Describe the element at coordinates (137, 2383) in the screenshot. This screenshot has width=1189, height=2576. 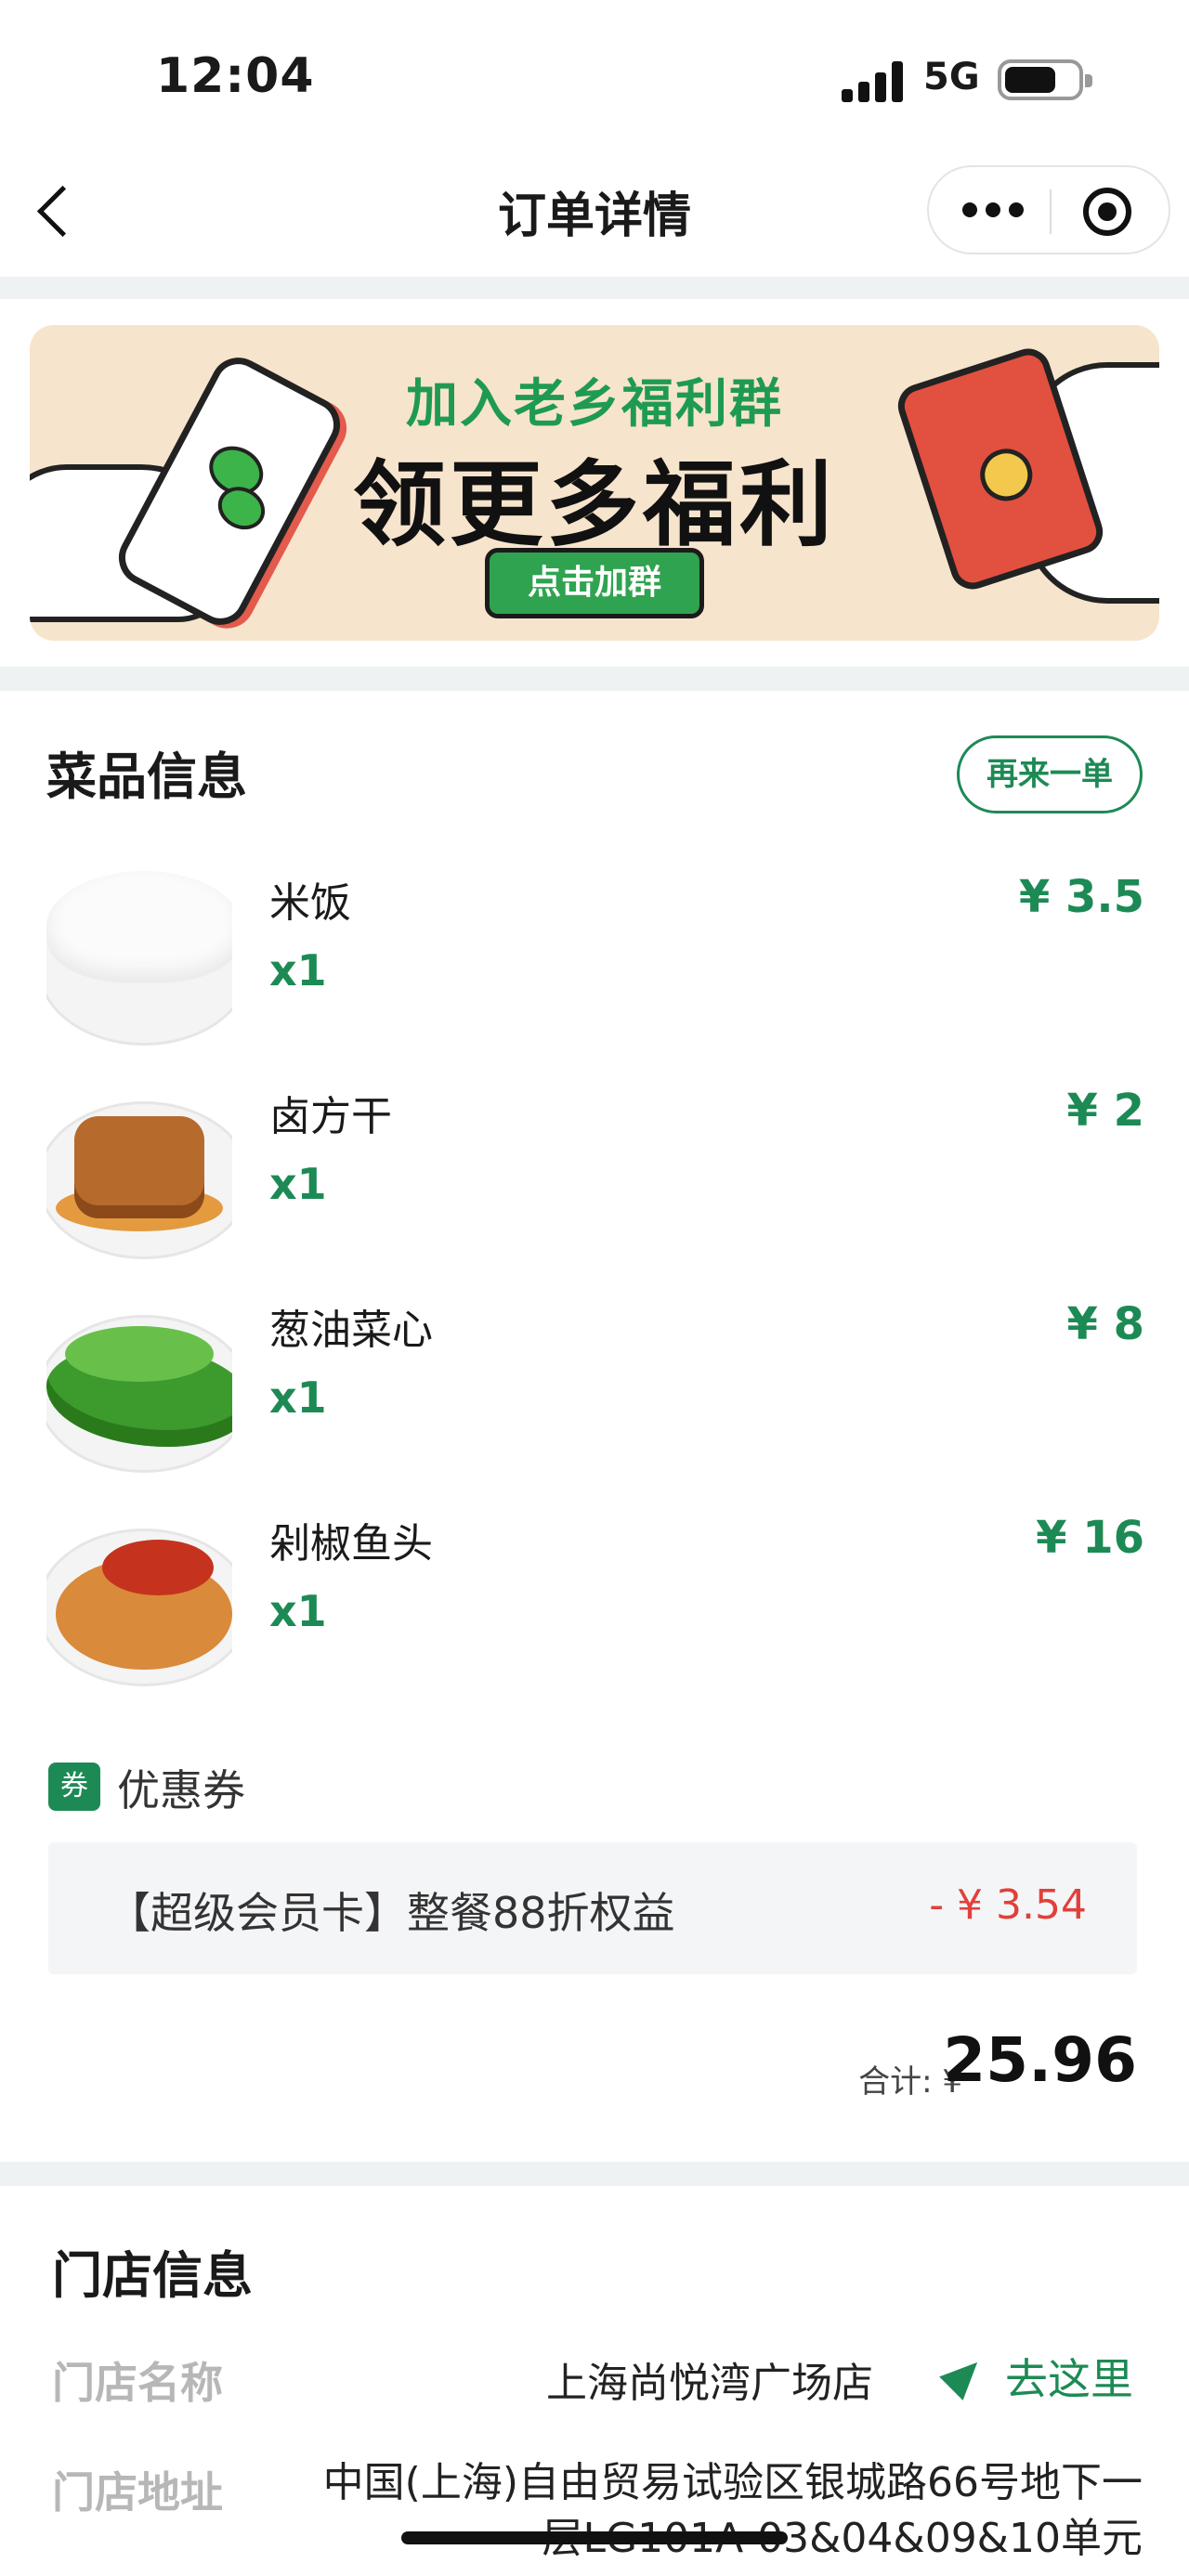
I see `store-name-label: 门店名称` at that location.